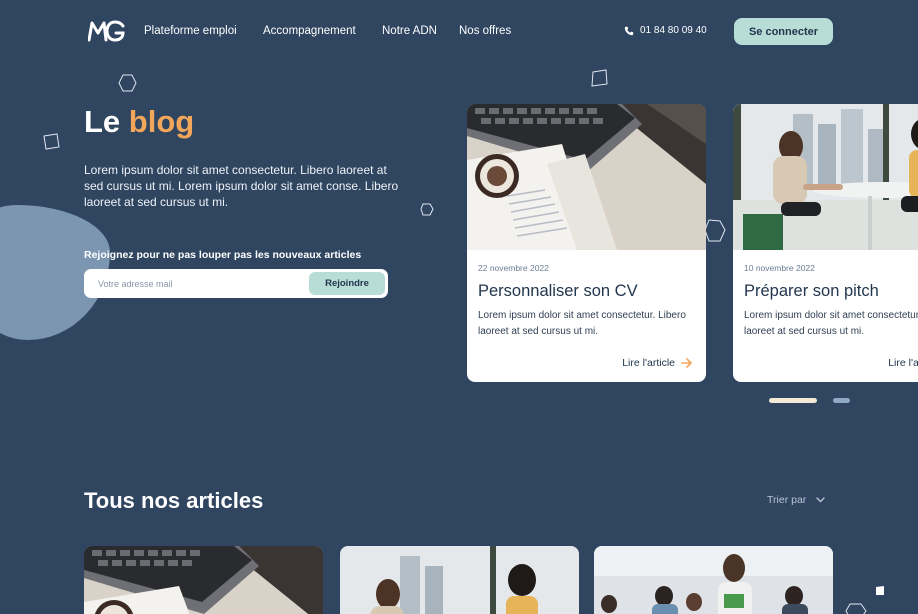 The image size is (918, 614). What do you see at coordinates (485, 31) in the screenshot?
I see `nav-nos-offres: Nos offres` at bounding box center [485, 31].